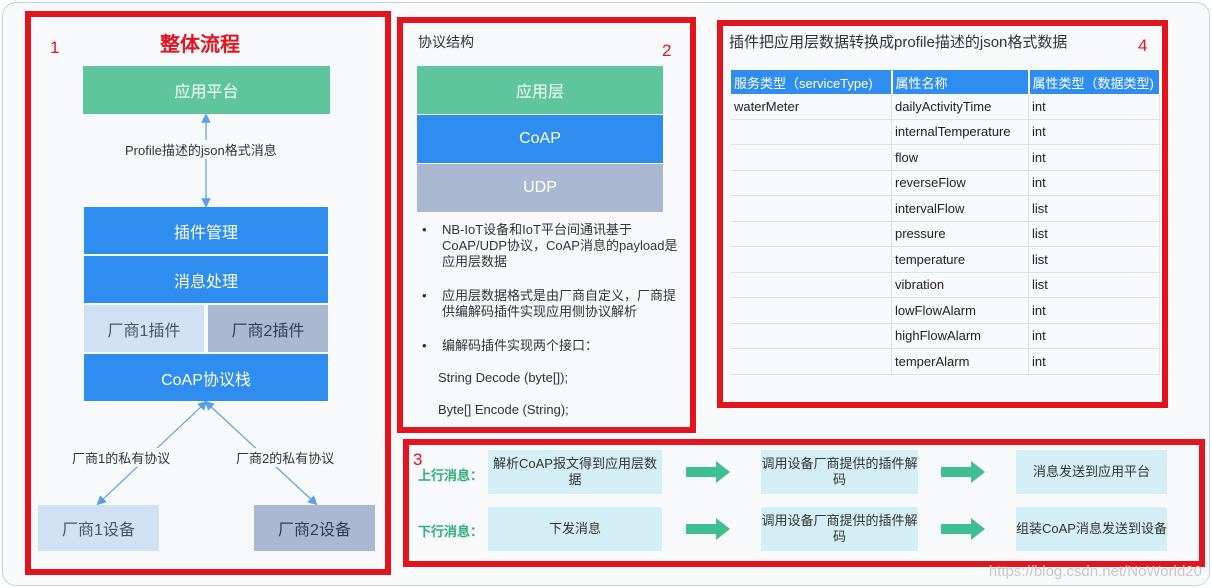 The width and height of the screenshot is (1212, 588). I want to click on watermark: https://blog.csdn.net/NoWorld20, so click(1095, 571).